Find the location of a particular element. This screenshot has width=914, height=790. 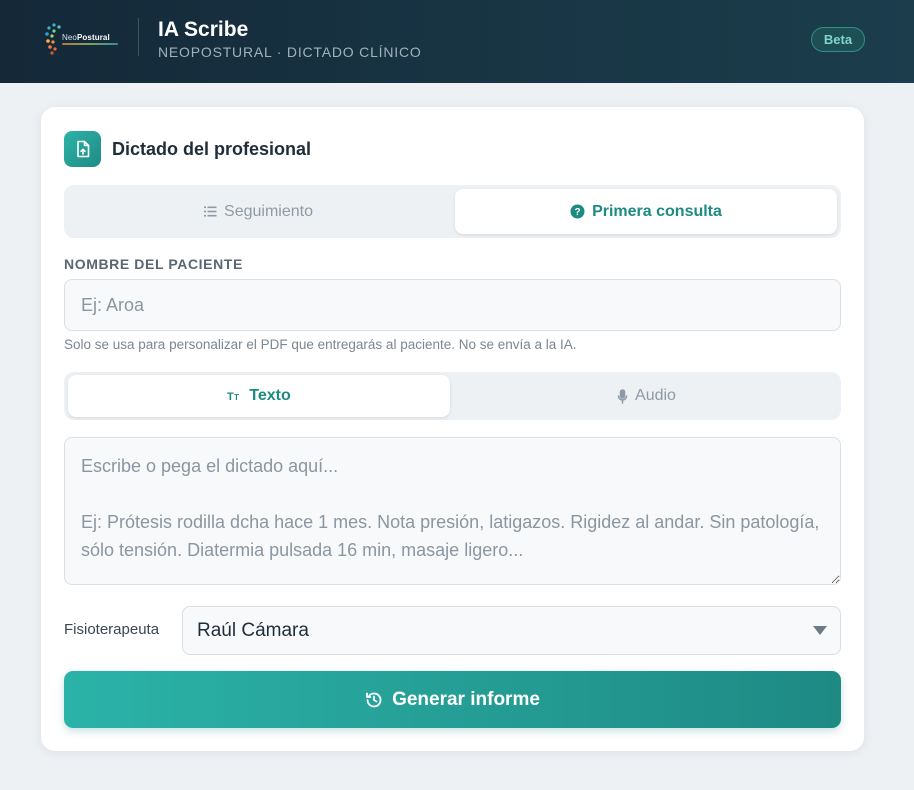

beta-badge: Beta is located at coordinates (838, 39).